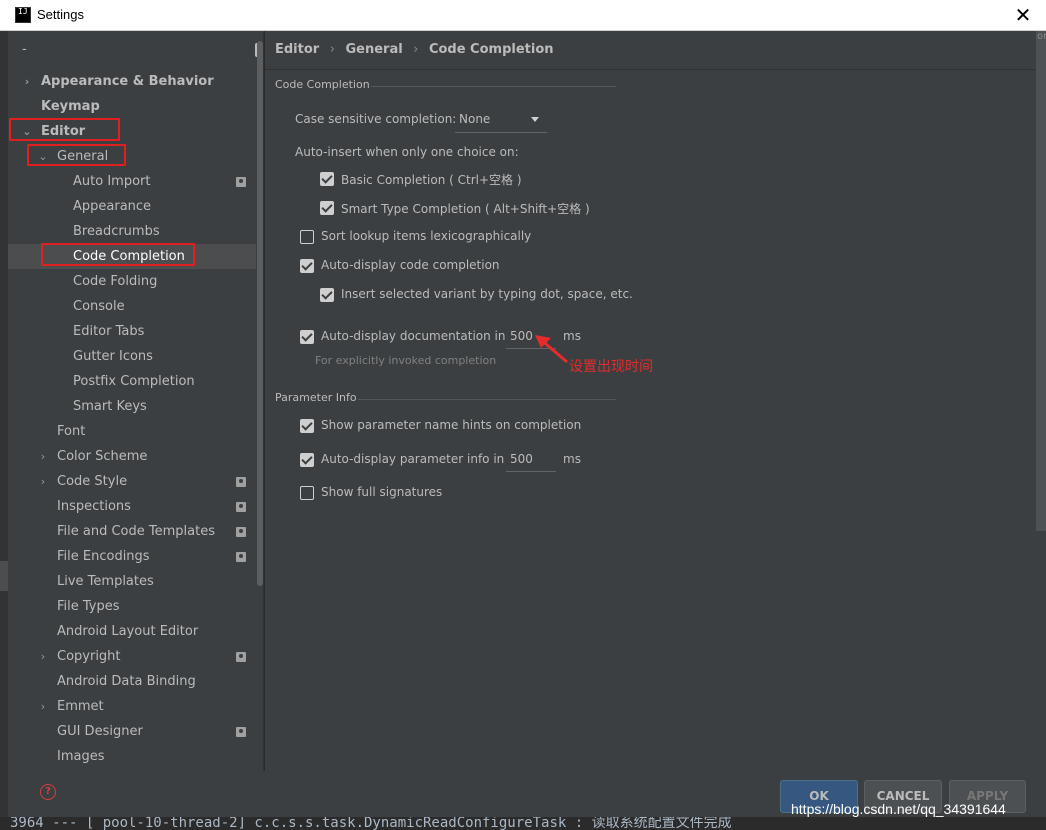 Image resolution: width=1046 pixels, height=830 pixels. What do you see at coordinates (103, 556) in the screenshot?
I see `sidebar-item-label: File Encodings` at bounding box center [103, 556].